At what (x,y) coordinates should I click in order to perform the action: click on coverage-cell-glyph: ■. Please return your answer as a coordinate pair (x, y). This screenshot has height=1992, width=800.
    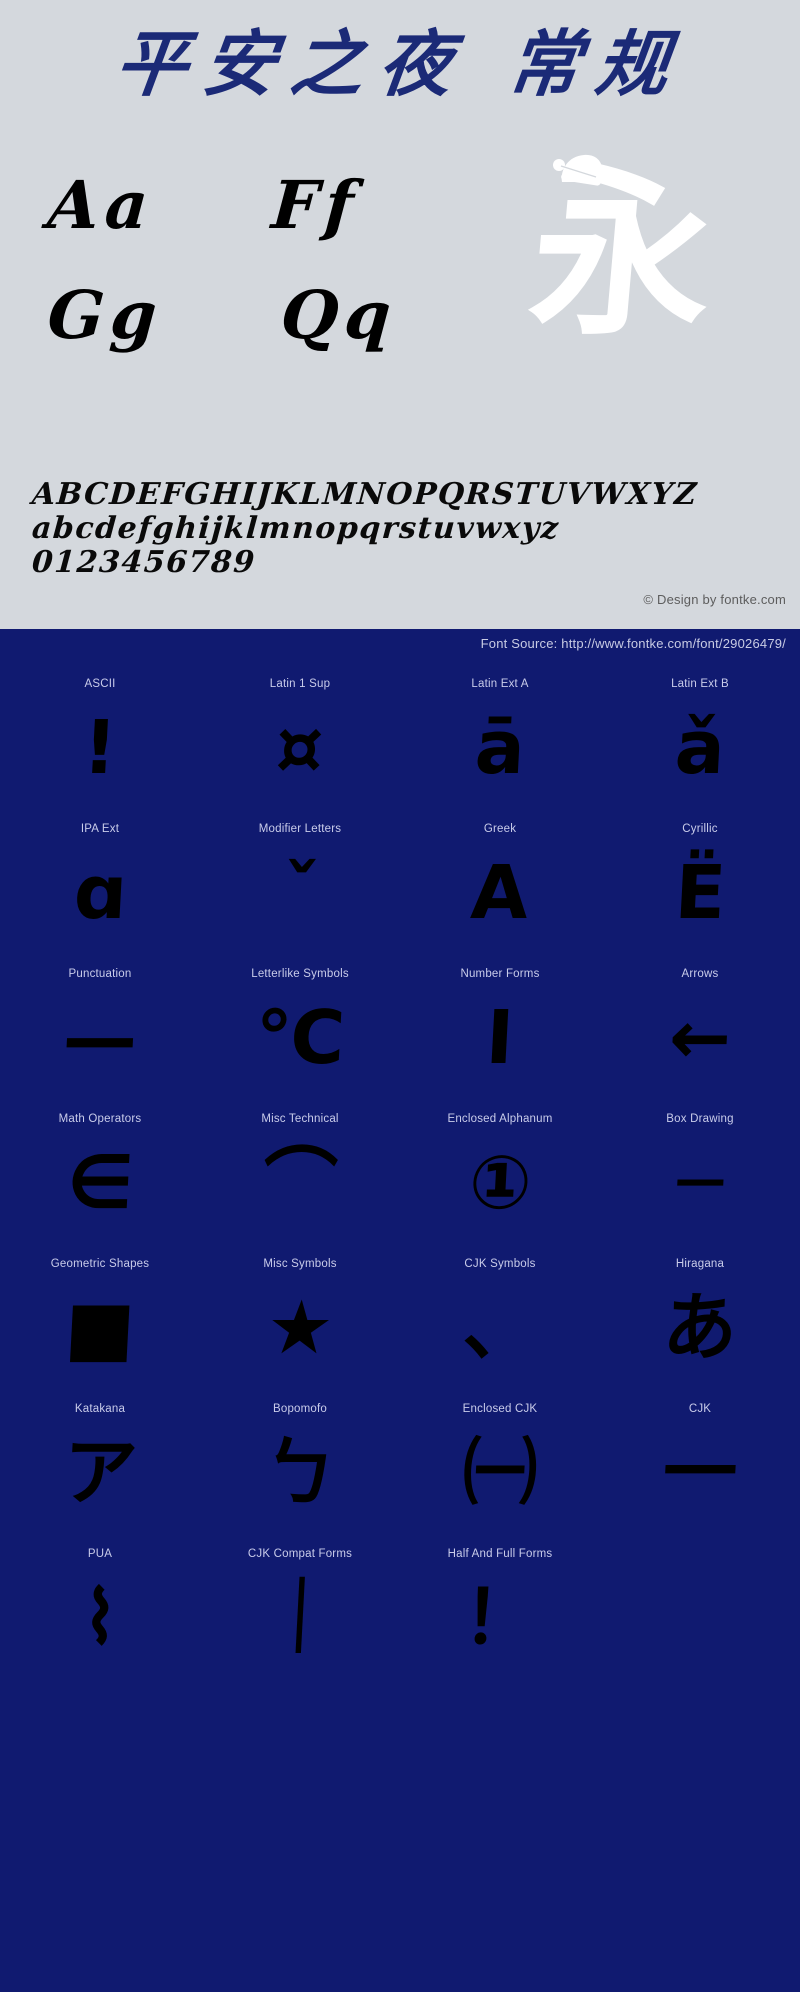
    Looking at the image, I should click on (100, 1328).